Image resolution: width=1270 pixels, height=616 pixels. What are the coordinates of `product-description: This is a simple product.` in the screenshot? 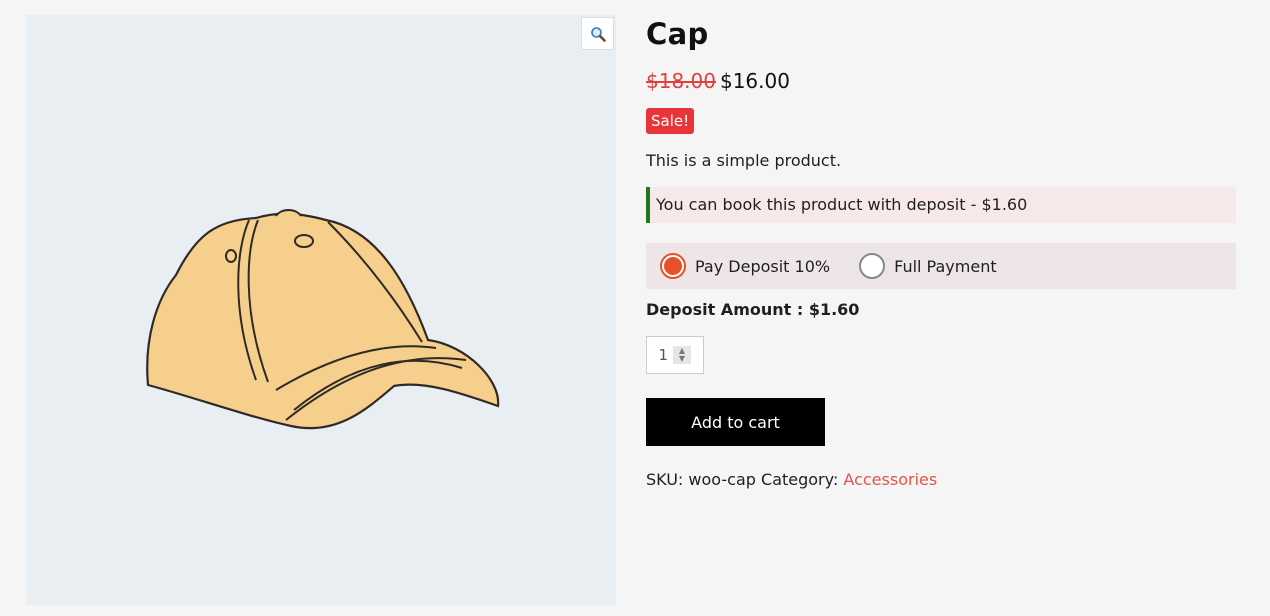 It's located at (744, 160).